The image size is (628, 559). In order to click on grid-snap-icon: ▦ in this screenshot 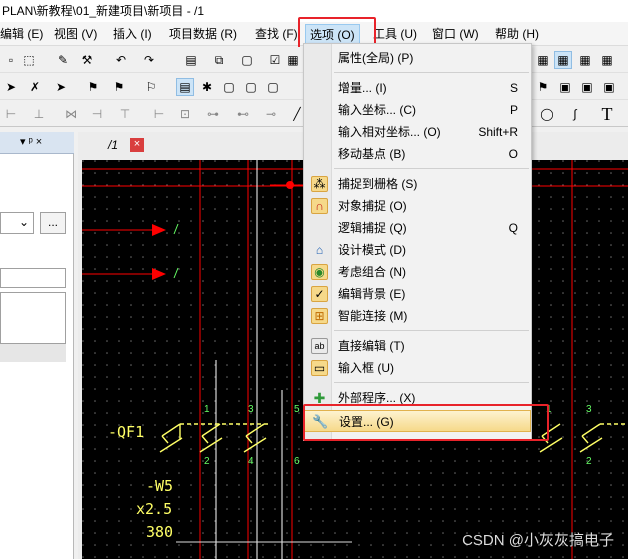, I will do `click(563, 60)`.